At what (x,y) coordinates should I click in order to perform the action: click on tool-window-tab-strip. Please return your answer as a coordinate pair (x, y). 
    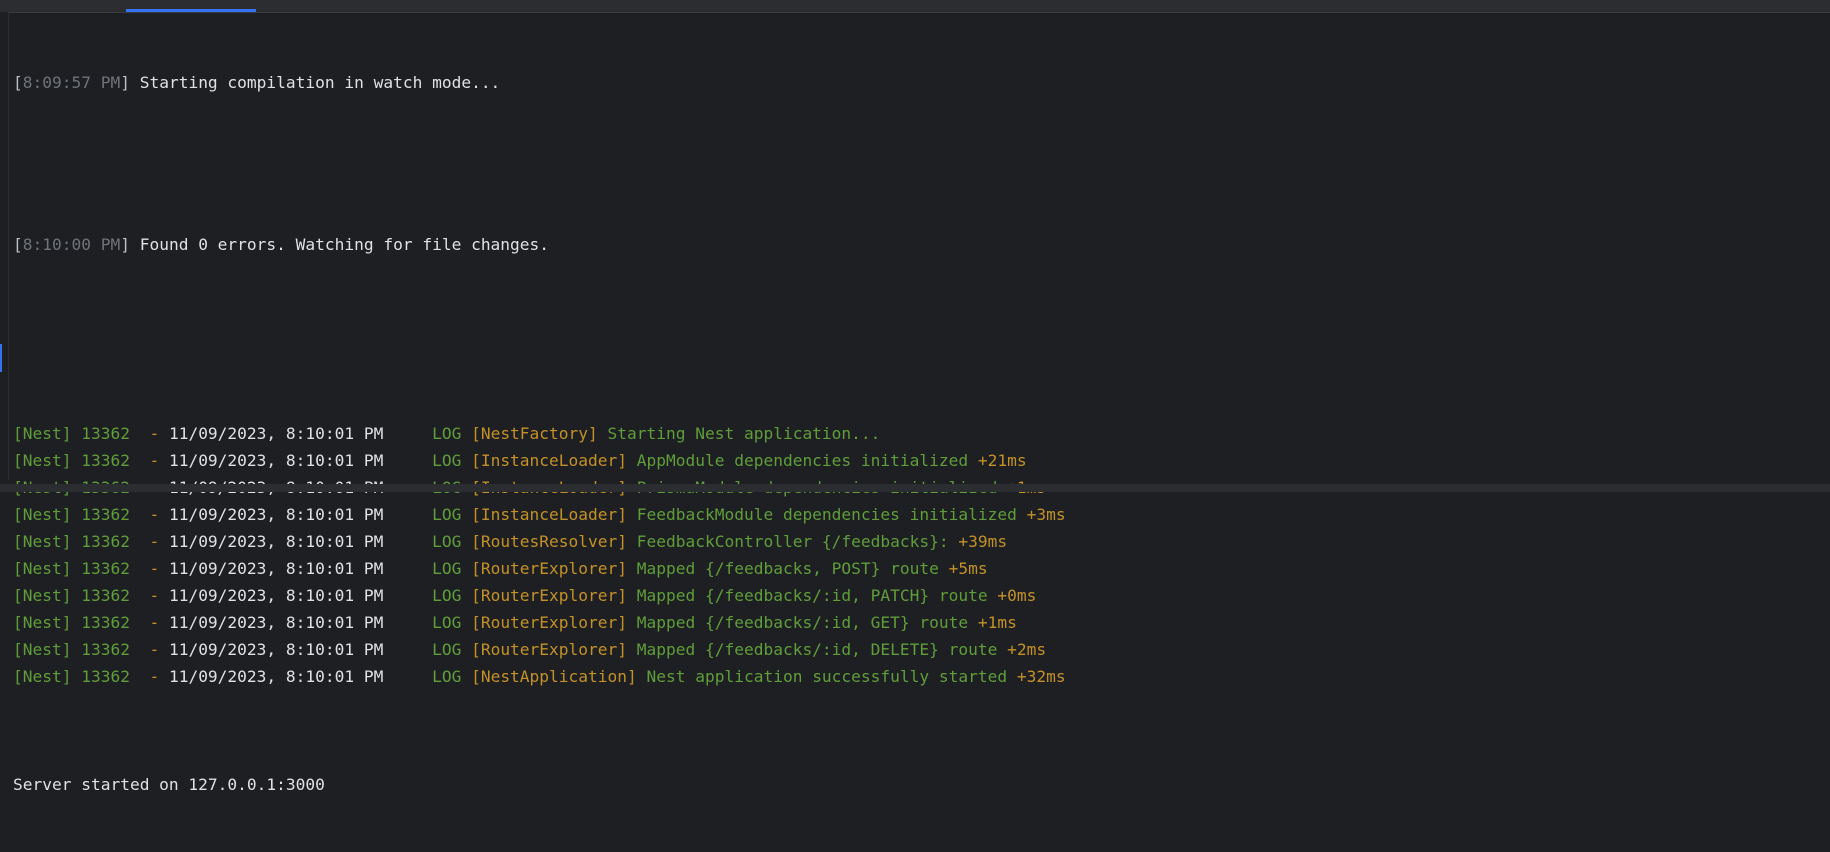
    Looking at the image, I should click on (915, 6).